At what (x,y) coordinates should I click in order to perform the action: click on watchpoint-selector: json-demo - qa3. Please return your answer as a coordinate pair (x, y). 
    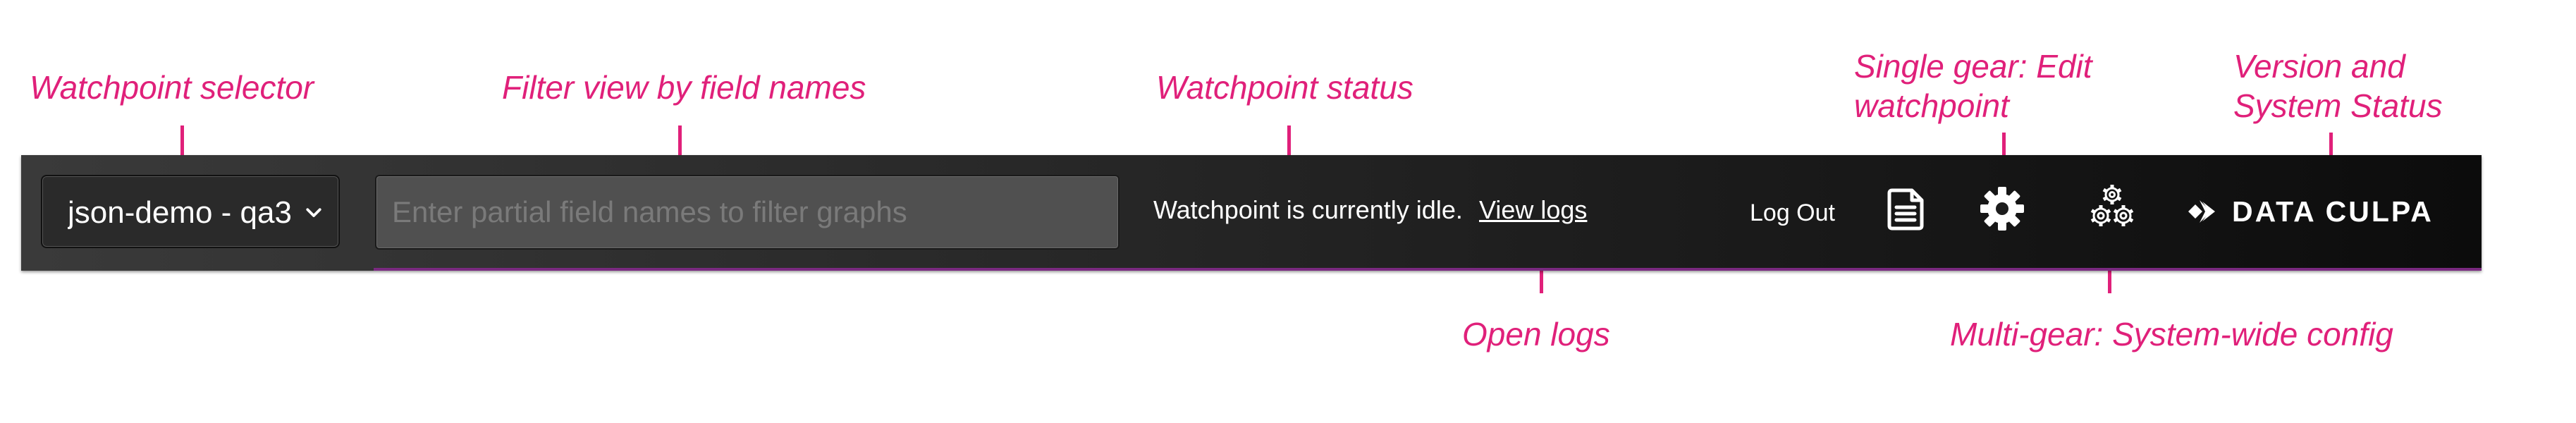
    Looking at the image, I should click on (190, 211).